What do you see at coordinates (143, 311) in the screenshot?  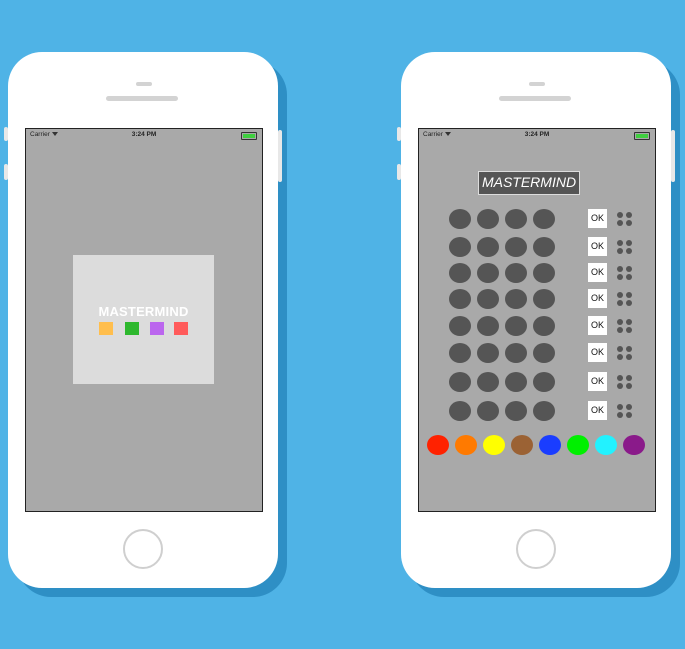 I see `splash-title: MASTERMIND` at bounding box center [143, 311].